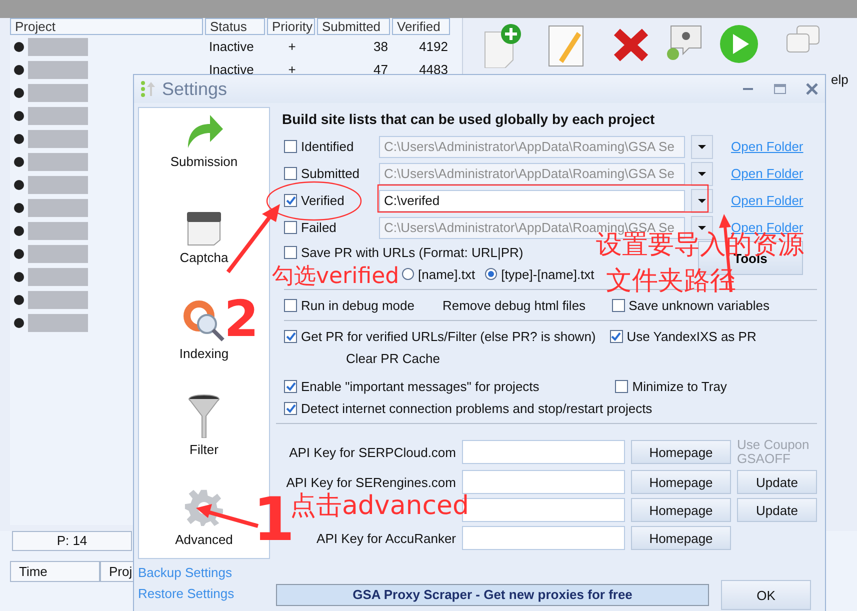  What do you see at coordinates (204, 353) in the screenshot?
I see `sidebar-item: Indexing` at bounding box center [204, 353].